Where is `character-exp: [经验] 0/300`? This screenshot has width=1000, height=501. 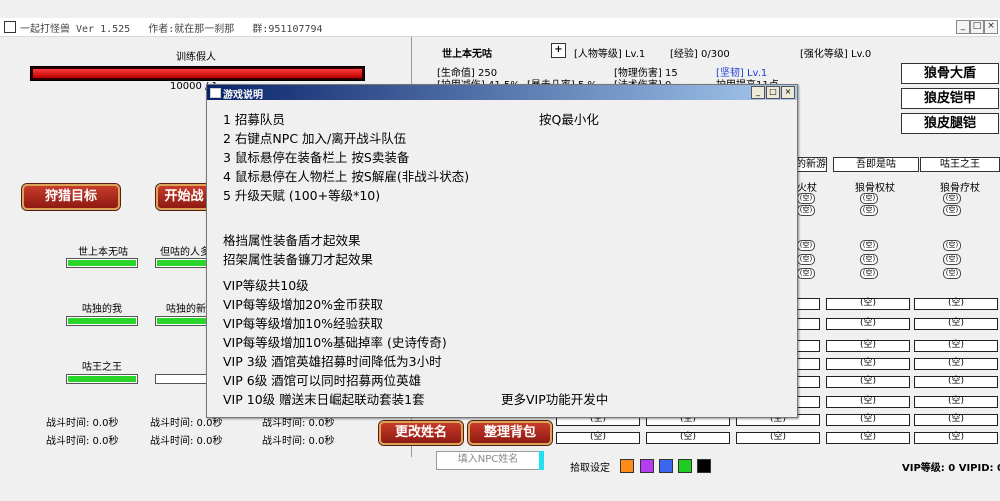 character-exp: [经验] 0/300 is located at coordinates (700, 54).